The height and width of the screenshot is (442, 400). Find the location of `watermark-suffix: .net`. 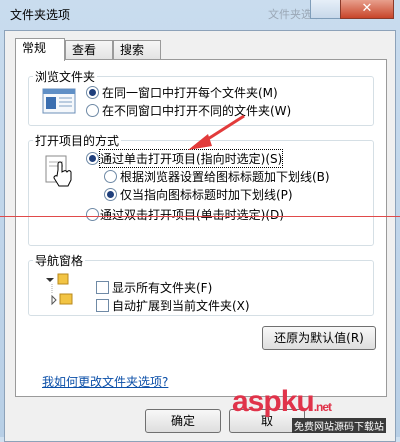

watermark-suffix: .net is located at coordinates (322, 407).